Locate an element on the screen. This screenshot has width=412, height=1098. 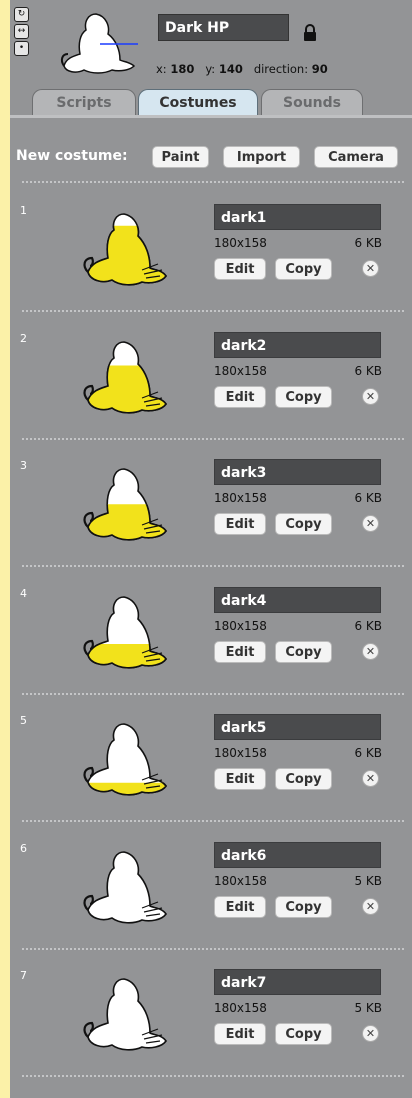
paint-button: Paint is located at coordinates (180, 157).